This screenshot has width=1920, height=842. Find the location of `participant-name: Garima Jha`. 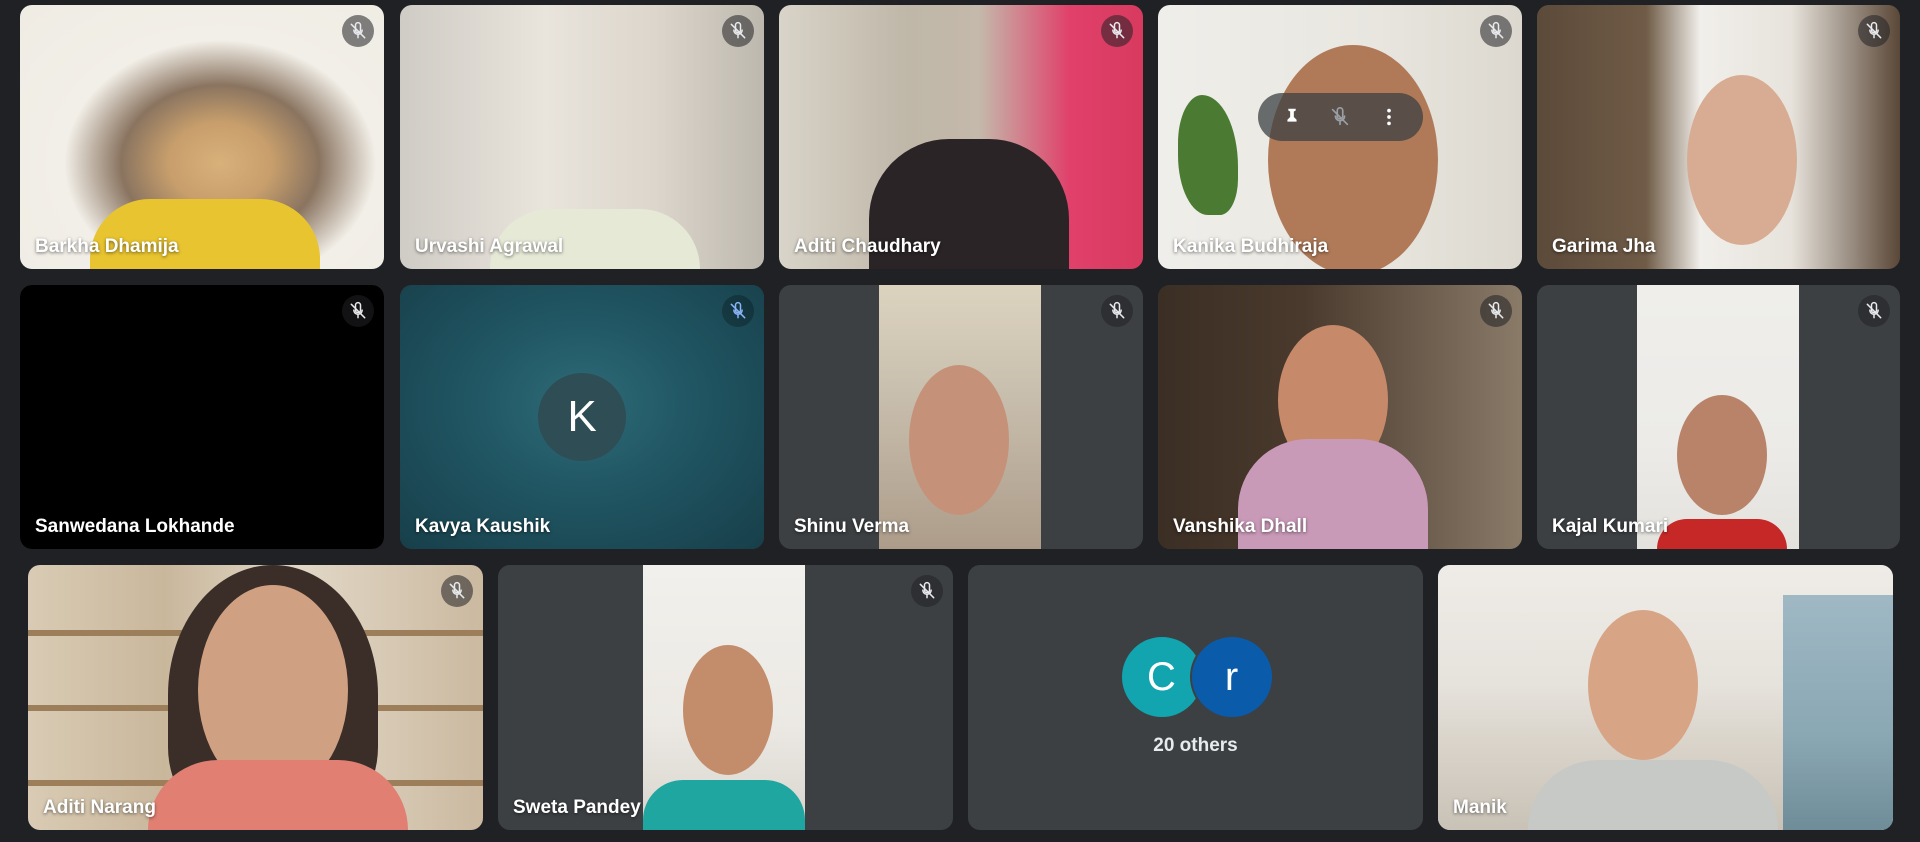

participant-name: Garima Jha is located at coordinates (1604, 246).